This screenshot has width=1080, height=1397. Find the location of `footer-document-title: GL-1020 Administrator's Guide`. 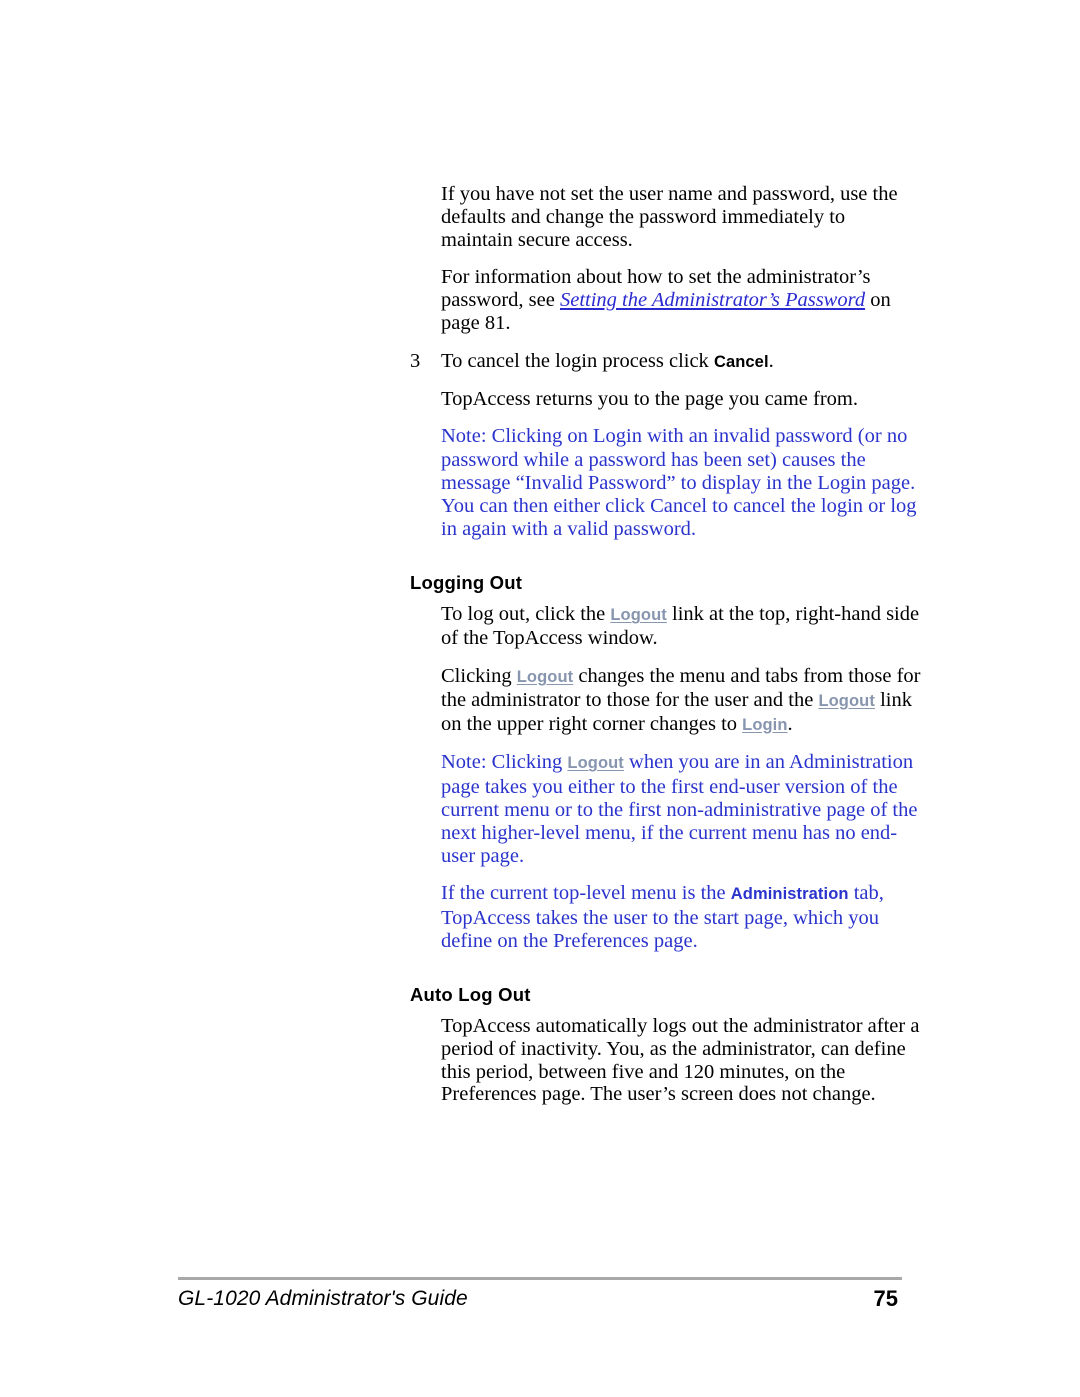

footer-document-title: GL-1020 Administrator's Guide is located at coordinates (323, 1298).